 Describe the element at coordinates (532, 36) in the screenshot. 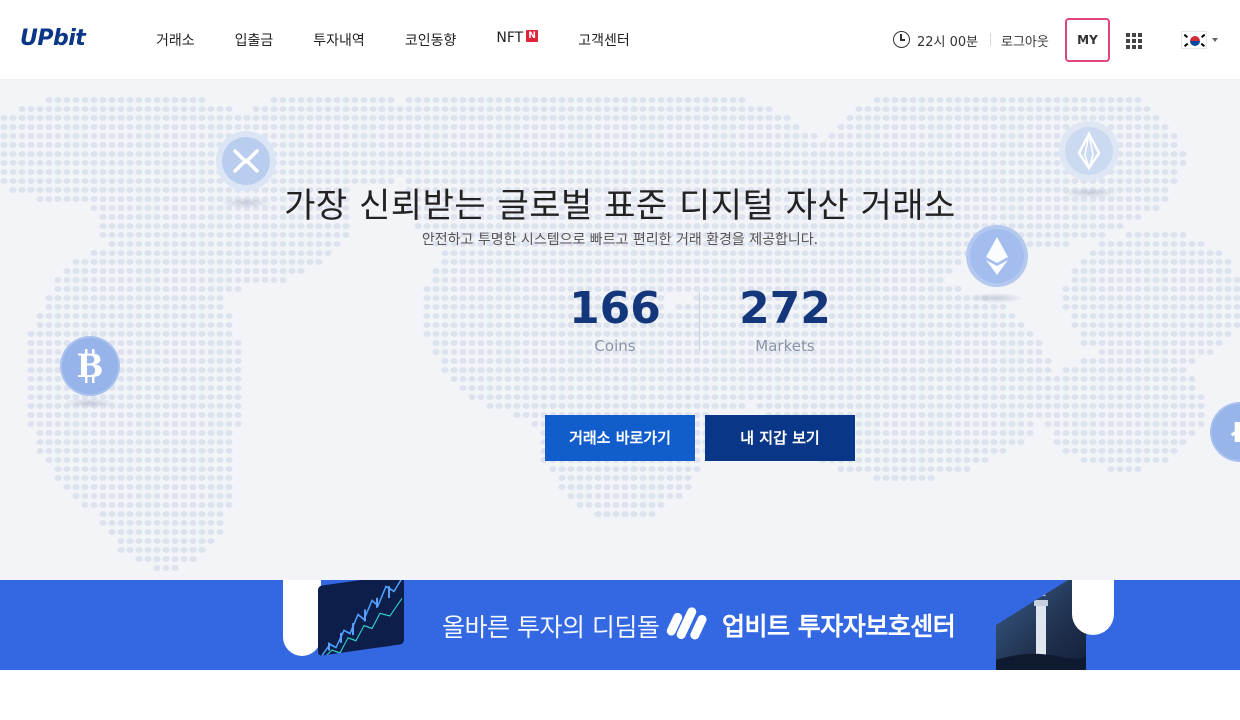

I see `nft-new-badge: N` at that location.